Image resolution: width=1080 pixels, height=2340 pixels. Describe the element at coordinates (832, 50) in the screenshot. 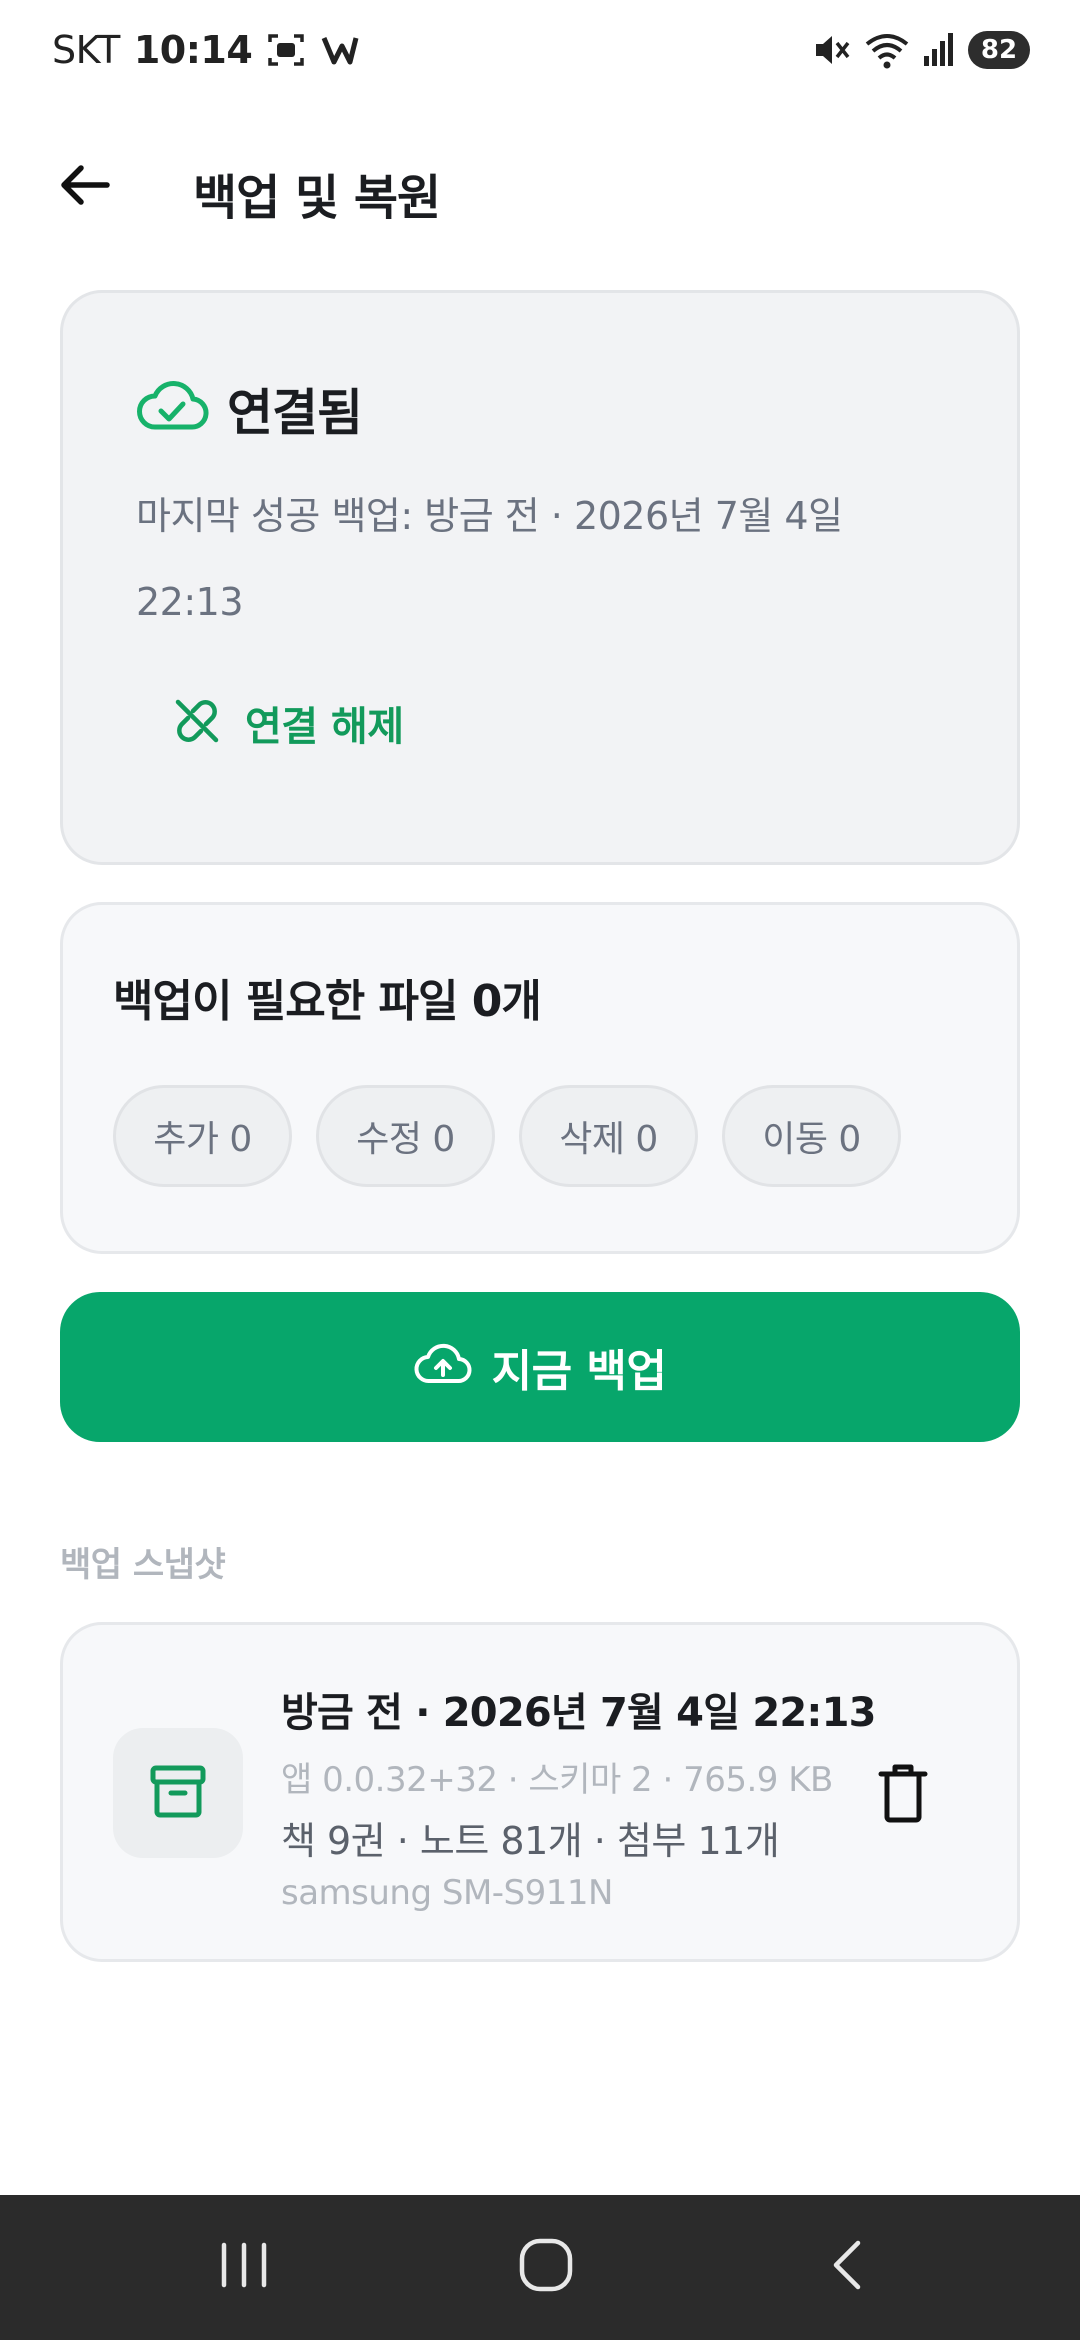

I see `mute-icon` at that location.